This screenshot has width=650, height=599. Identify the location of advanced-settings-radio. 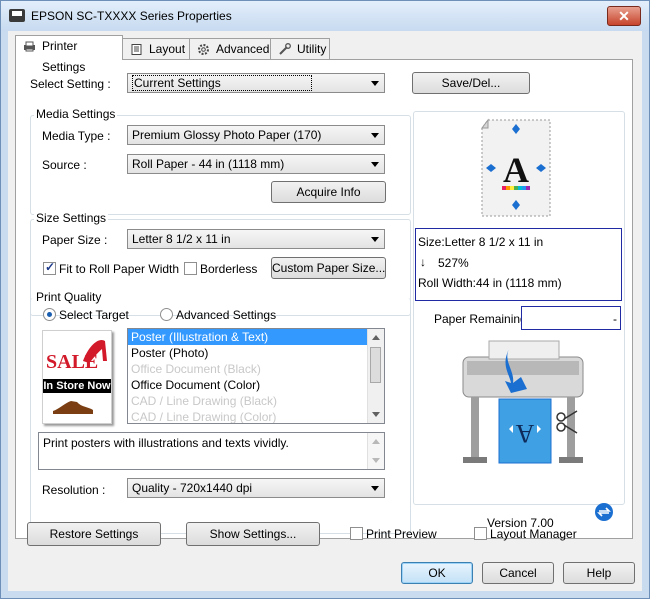
(166, 314).